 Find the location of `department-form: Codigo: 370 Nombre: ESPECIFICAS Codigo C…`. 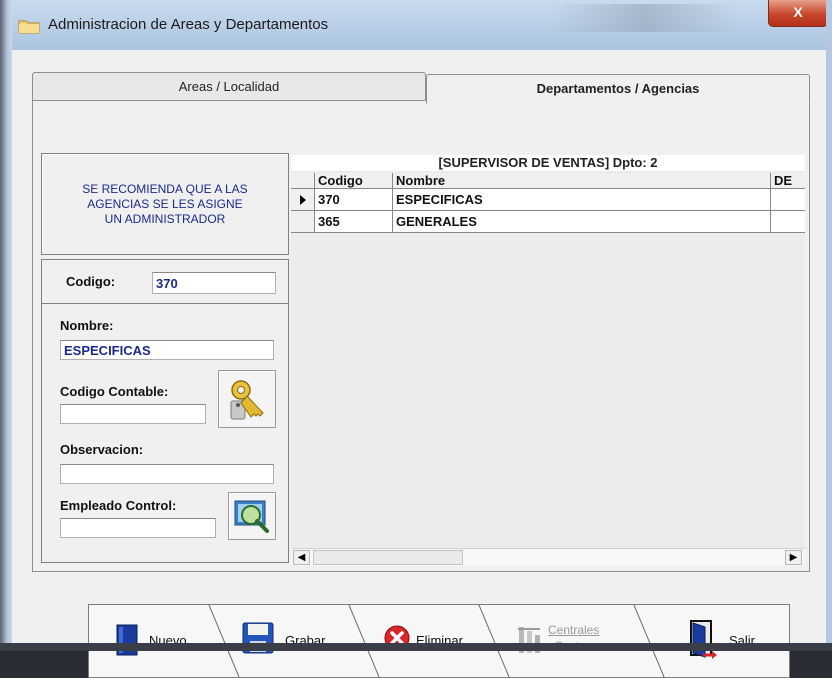

department-form: Codigo: 370 Nombre: ESPECIFICAS Codigo C… is located at coordinates (165, 411).